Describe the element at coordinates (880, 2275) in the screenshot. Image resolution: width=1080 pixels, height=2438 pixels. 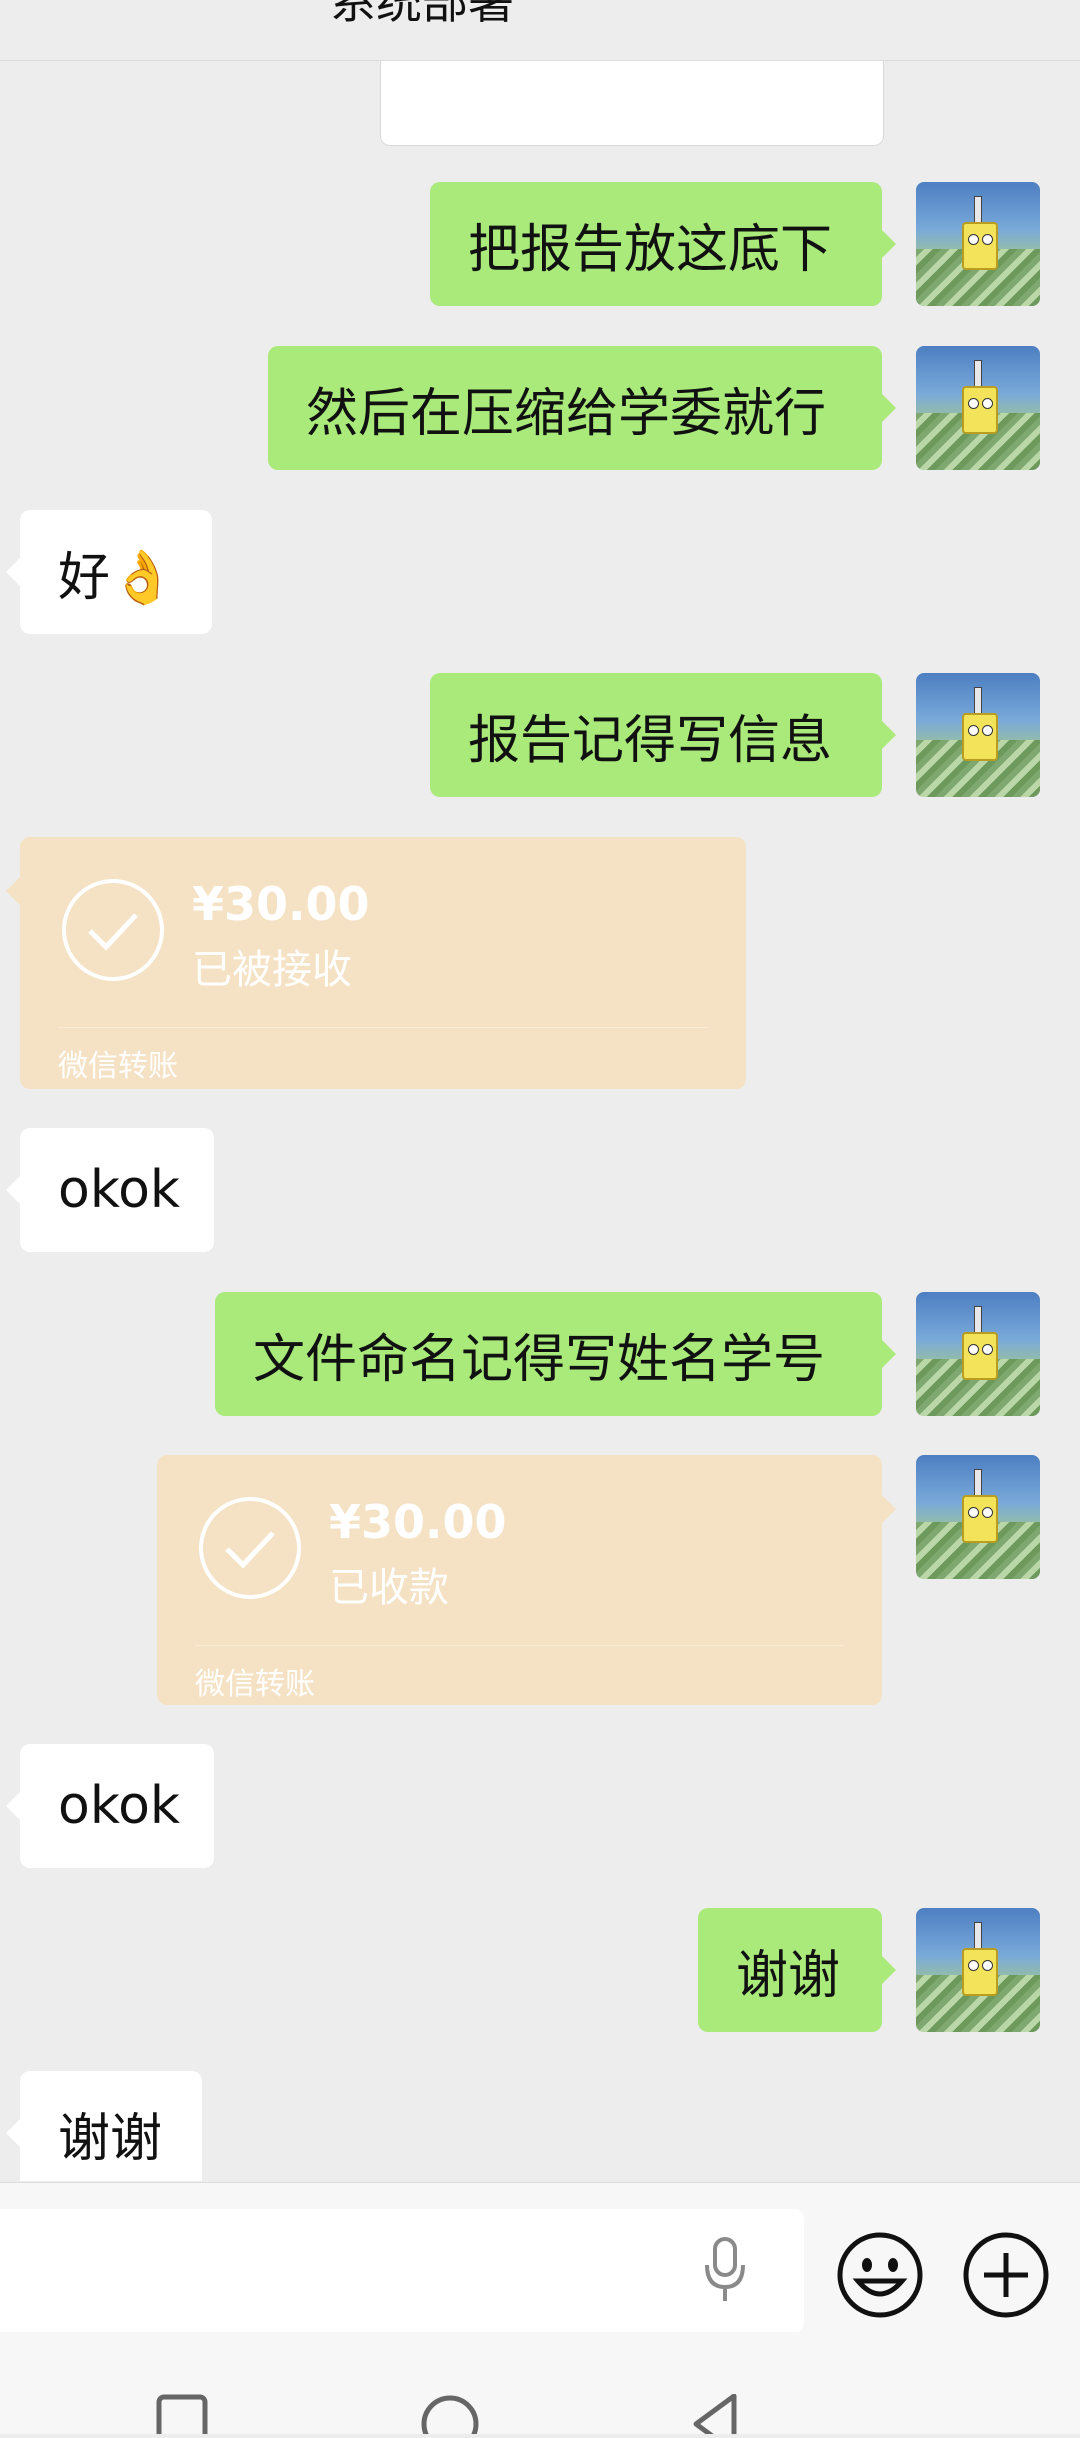
I see `emoji-icon` at that location.